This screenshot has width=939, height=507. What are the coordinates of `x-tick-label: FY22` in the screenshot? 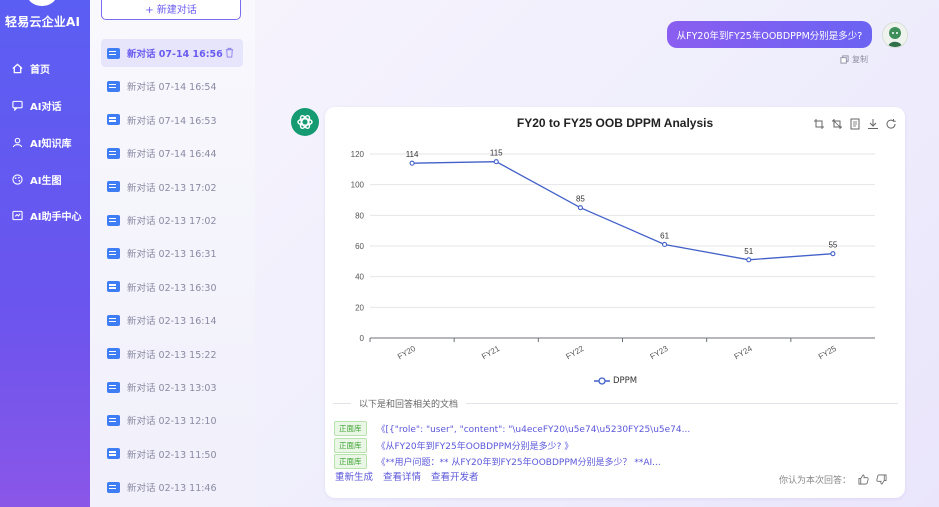 It's located at (575, 353).